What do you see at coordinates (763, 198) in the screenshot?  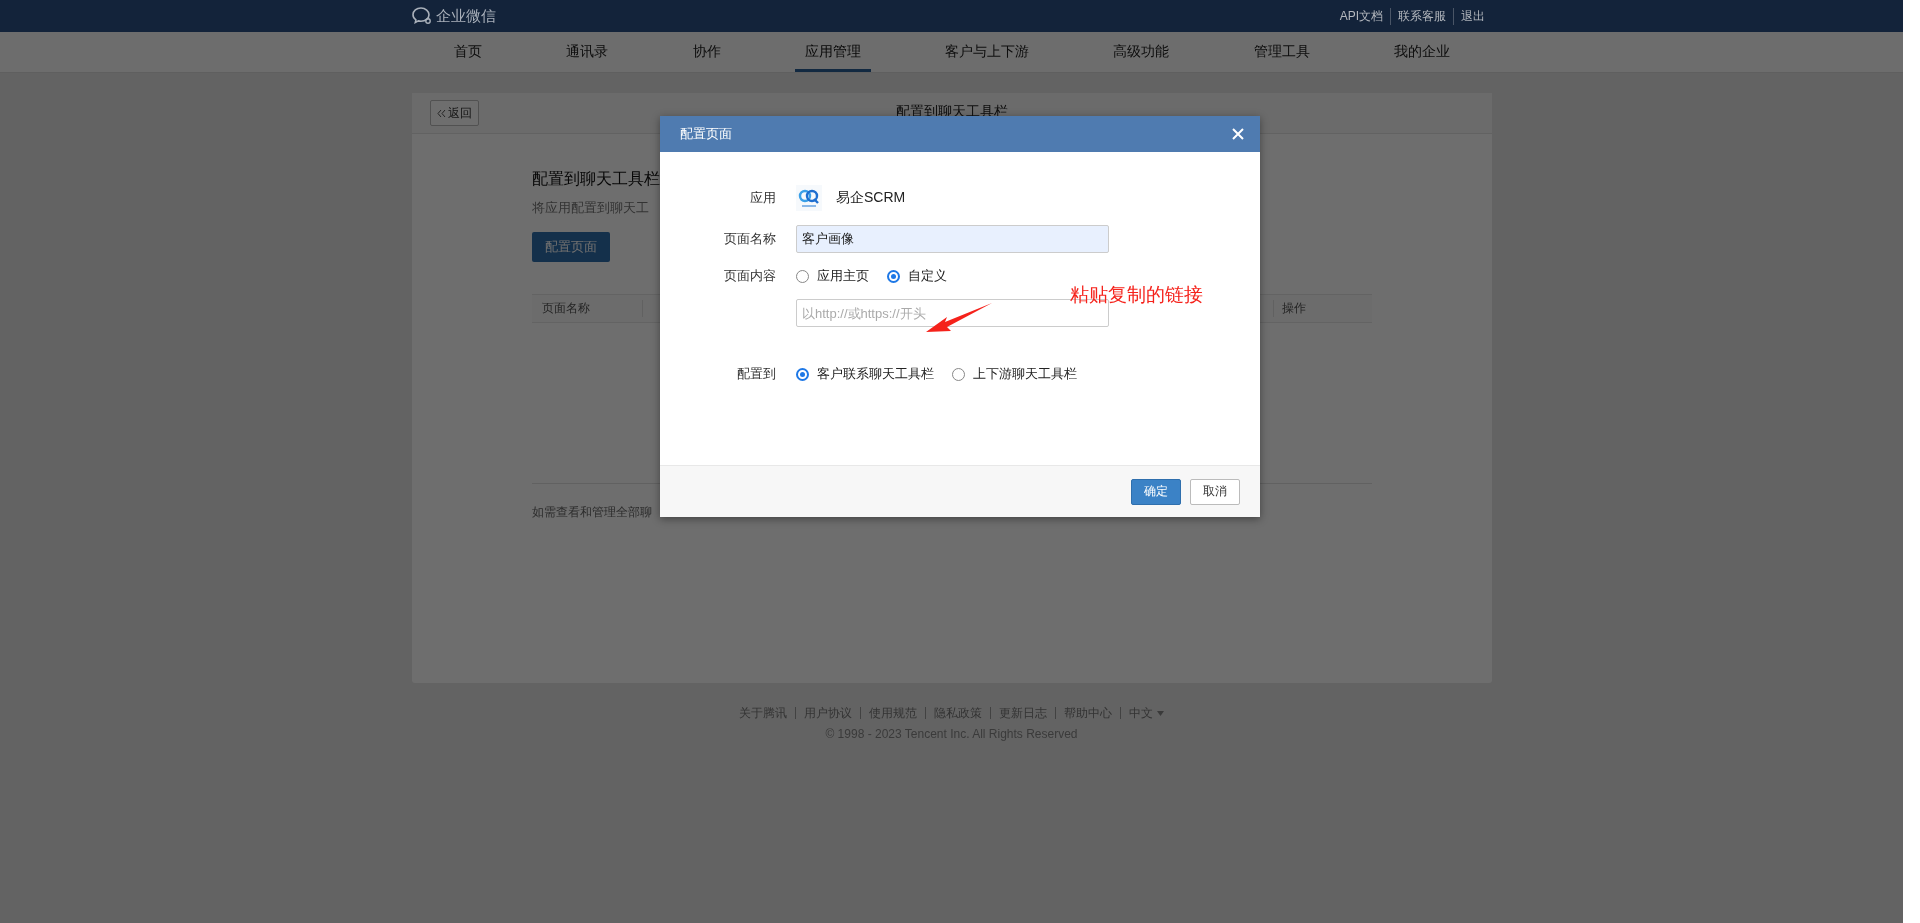 I see `field-label: 应用` at bounding box center [763, 198].